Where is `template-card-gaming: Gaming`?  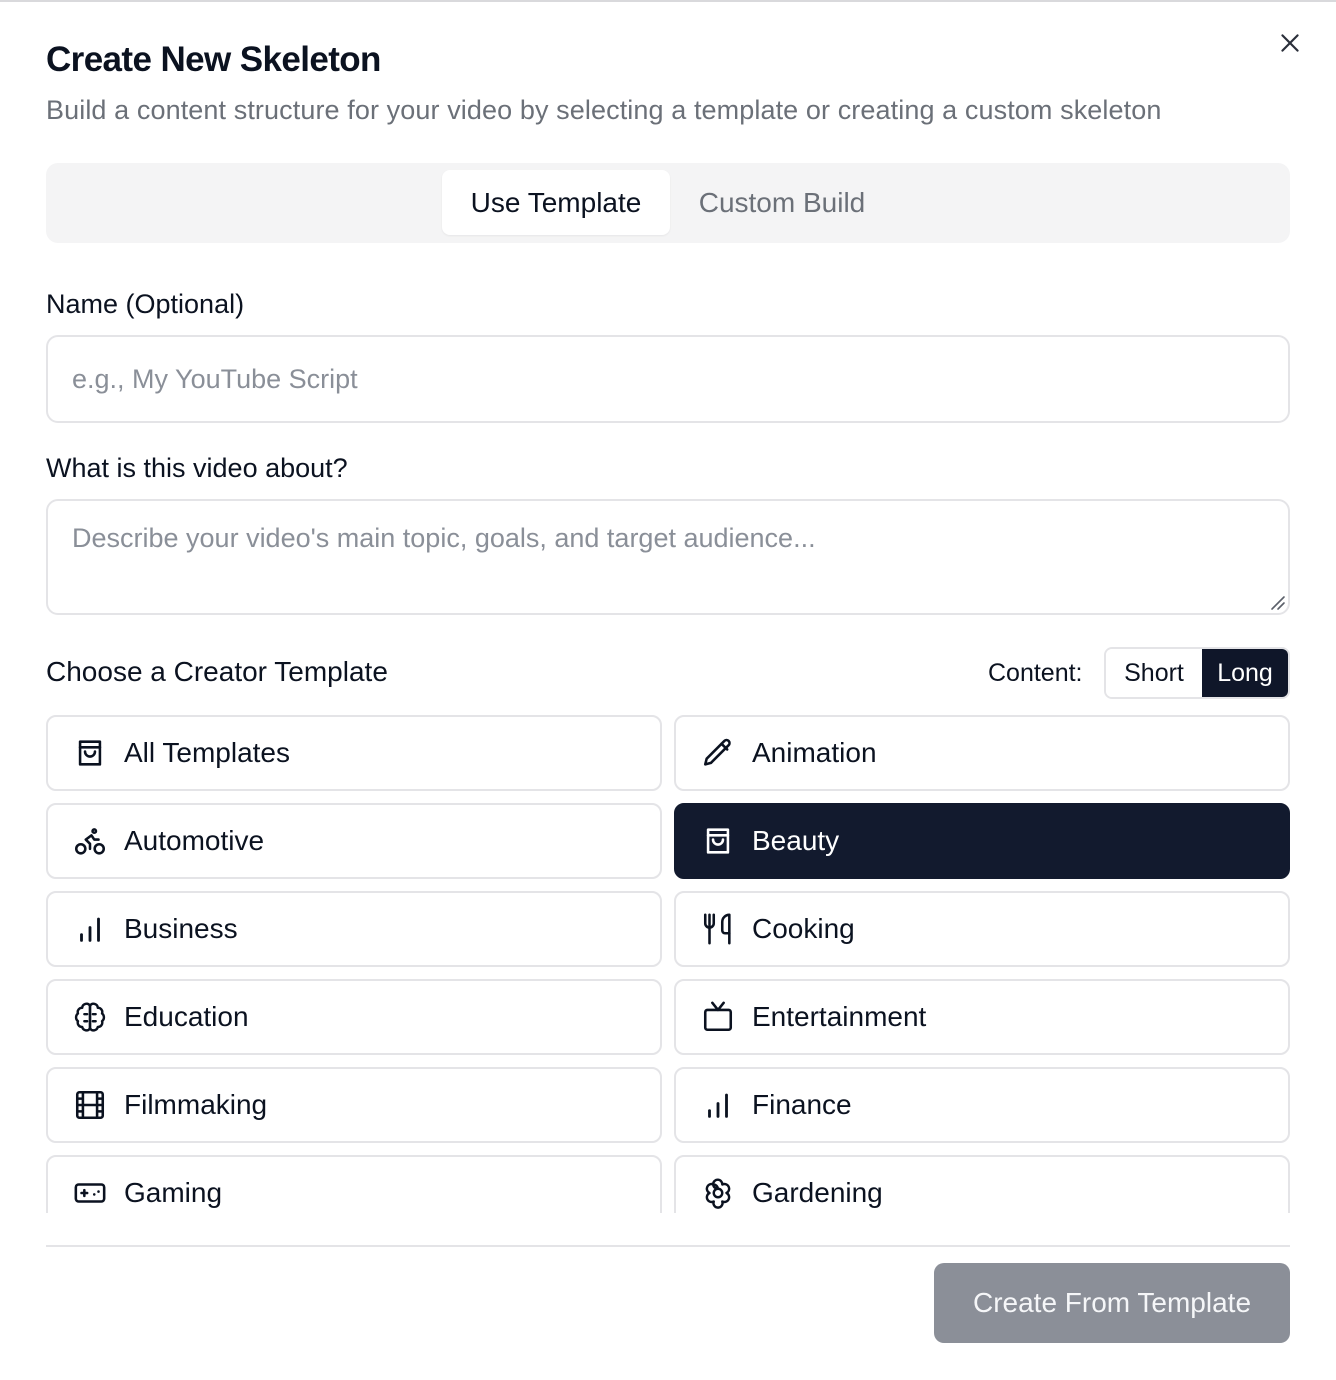 template-card-gaming: Gaming is located at coordinates (354, 1184).